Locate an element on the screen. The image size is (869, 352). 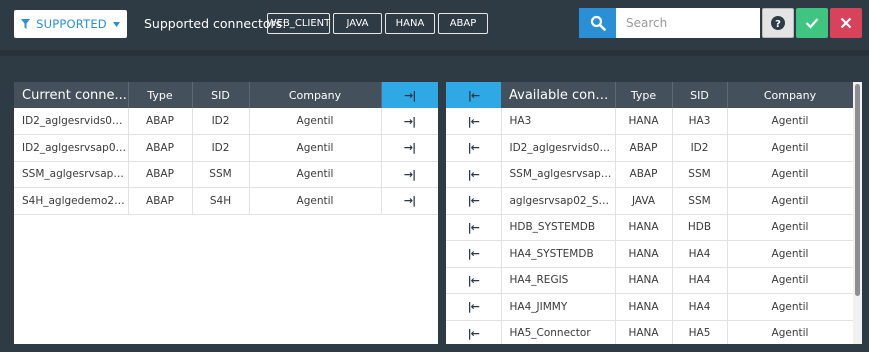
table-row: ID2_aglgesrvsap03... ABAP ID2 Agentil →| is located at coordinates (226, 148).